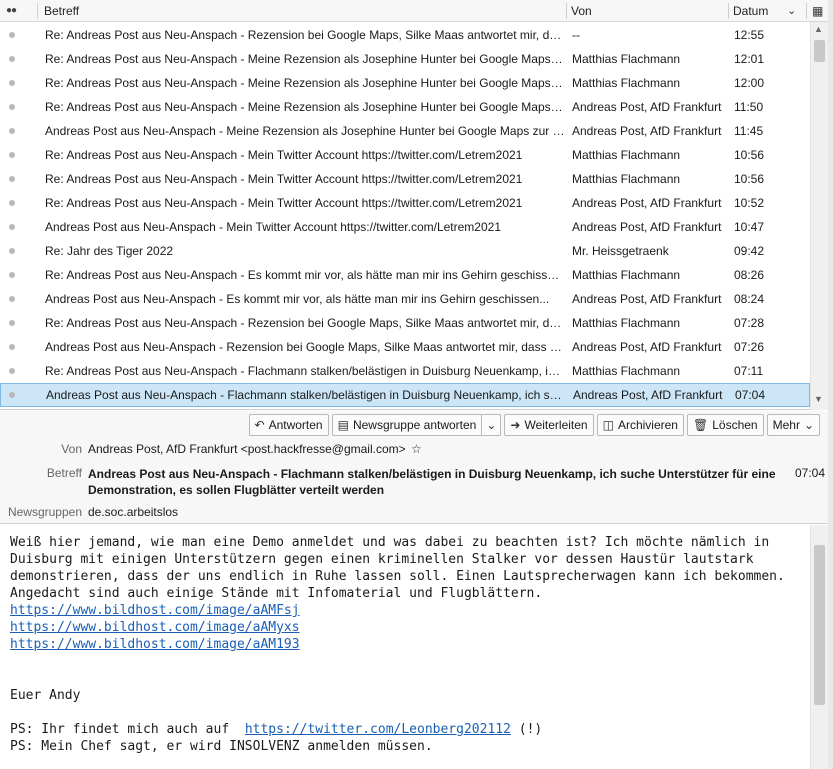  Describe the element at coordinates (416, 11) in the screenshot. I see `list-column-header: ●● Betreff Von Datum ⌄ ▦` at that location.